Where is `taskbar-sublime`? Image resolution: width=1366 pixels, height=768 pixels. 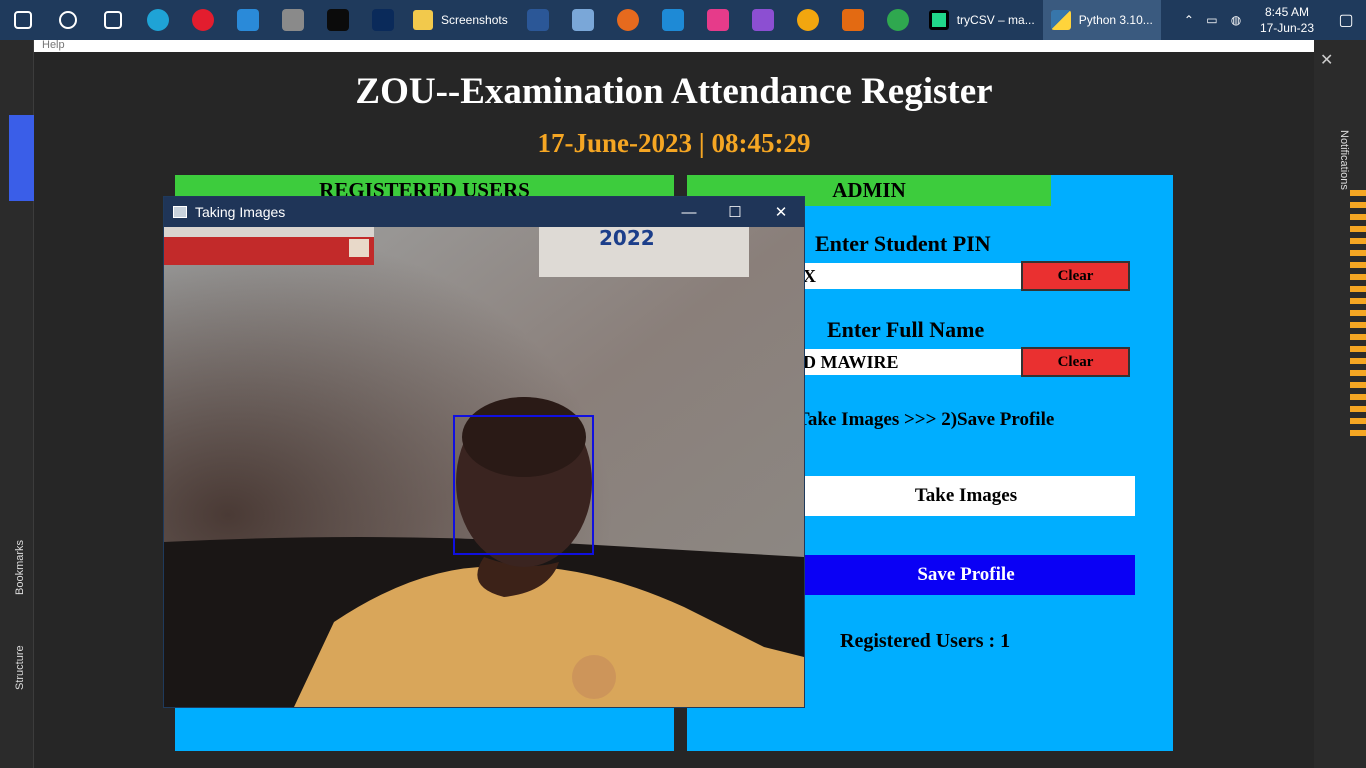 taskbar-sublime is located at coordinates (853, 20).